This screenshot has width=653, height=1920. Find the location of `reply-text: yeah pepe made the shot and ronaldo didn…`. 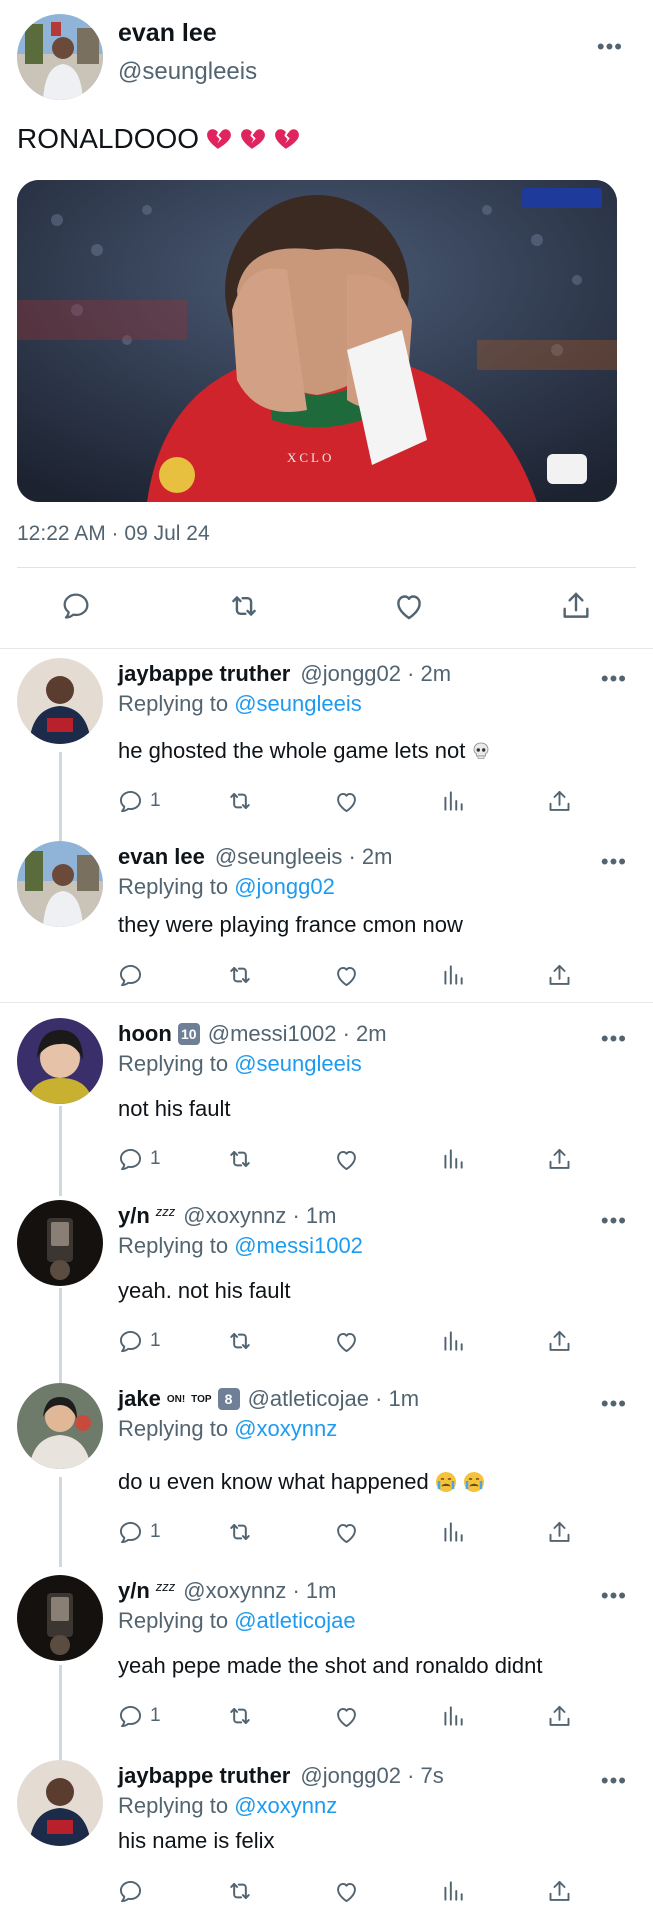

reply-text: yeah pepe made the shot and ronaldo didn… is located at coordinates (330, 1666).